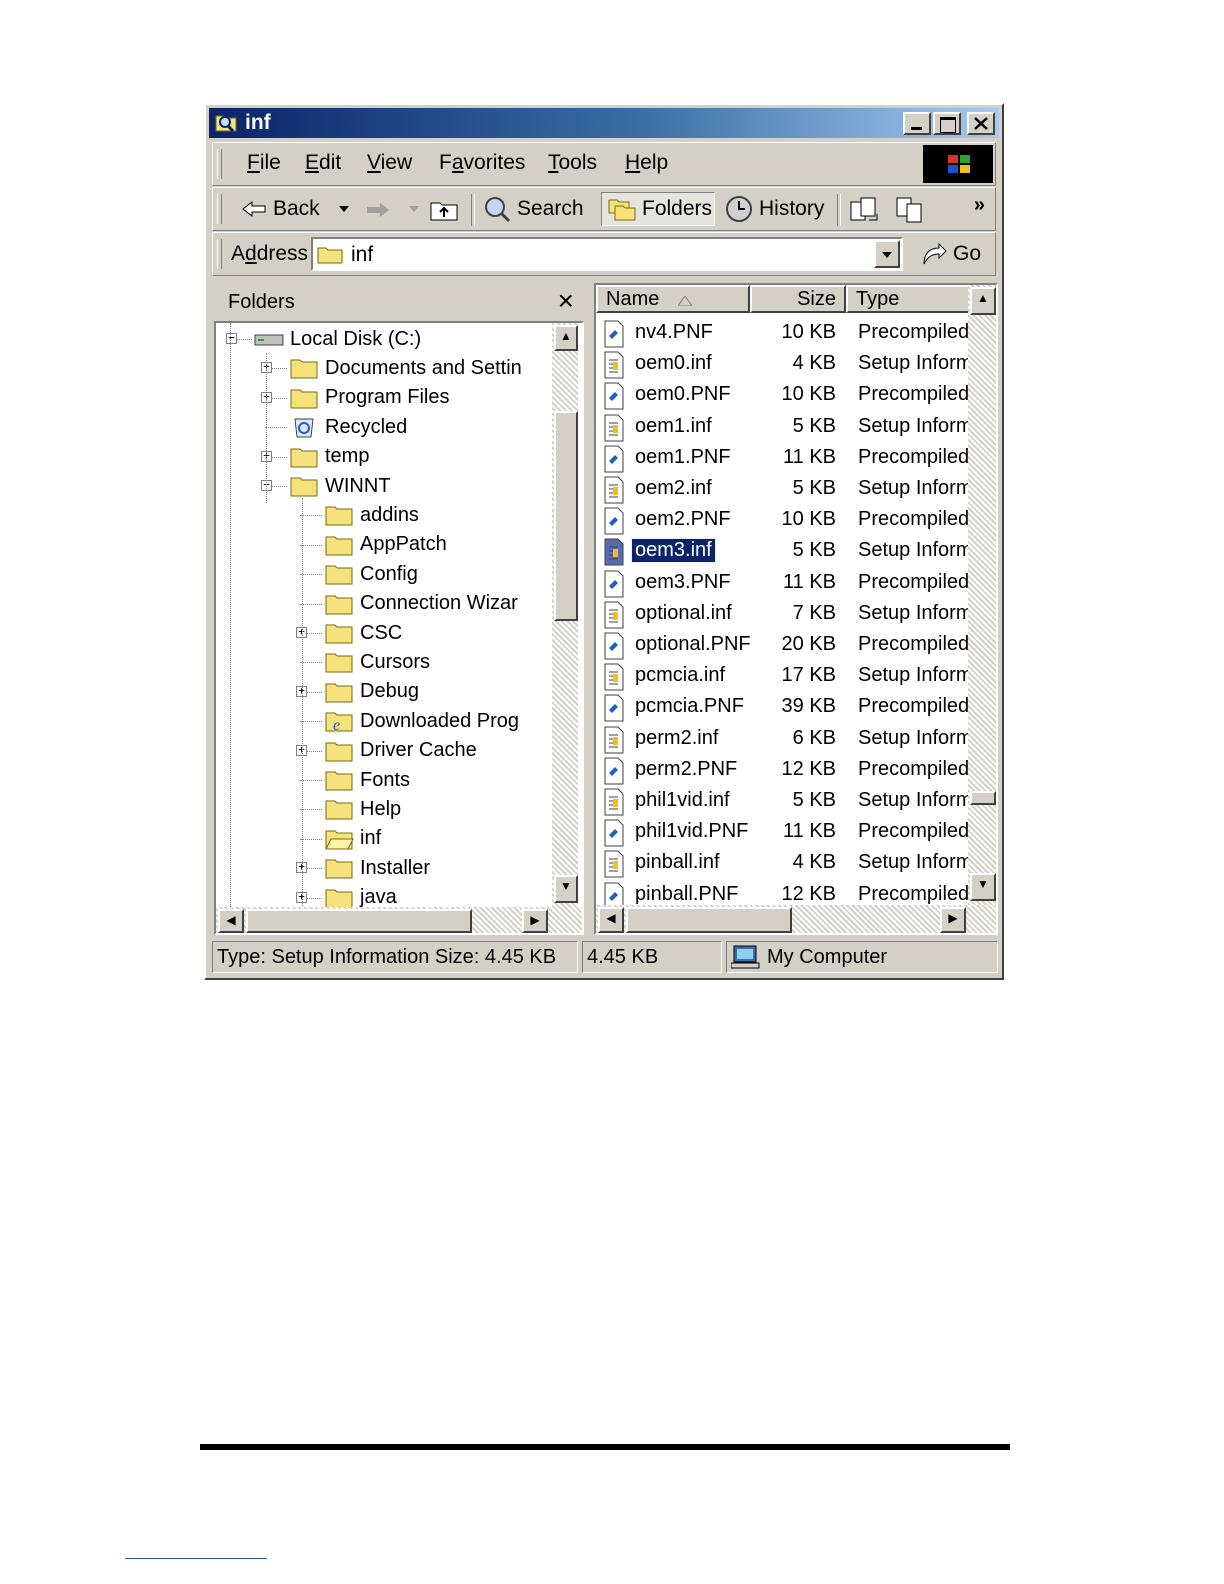  I want to click on menu-favorites: Favorites, so click(482, 163).